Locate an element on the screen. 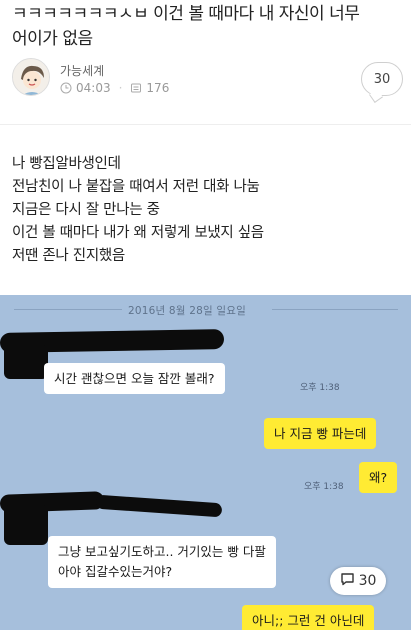  chat-message-outgoing: 왜? is located at coordinates (378, 477).